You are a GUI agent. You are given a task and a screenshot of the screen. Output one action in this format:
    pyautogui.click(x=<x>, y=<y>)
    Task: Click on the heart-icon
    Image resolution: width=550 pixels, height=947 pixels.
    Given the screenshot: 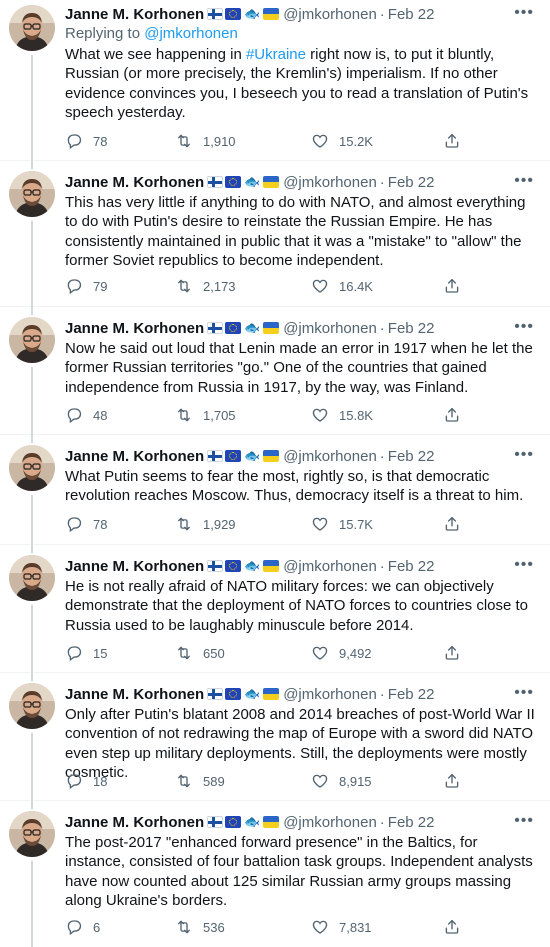 What is the action you would take?
    pyautogui.click(x=325, y=927)
    